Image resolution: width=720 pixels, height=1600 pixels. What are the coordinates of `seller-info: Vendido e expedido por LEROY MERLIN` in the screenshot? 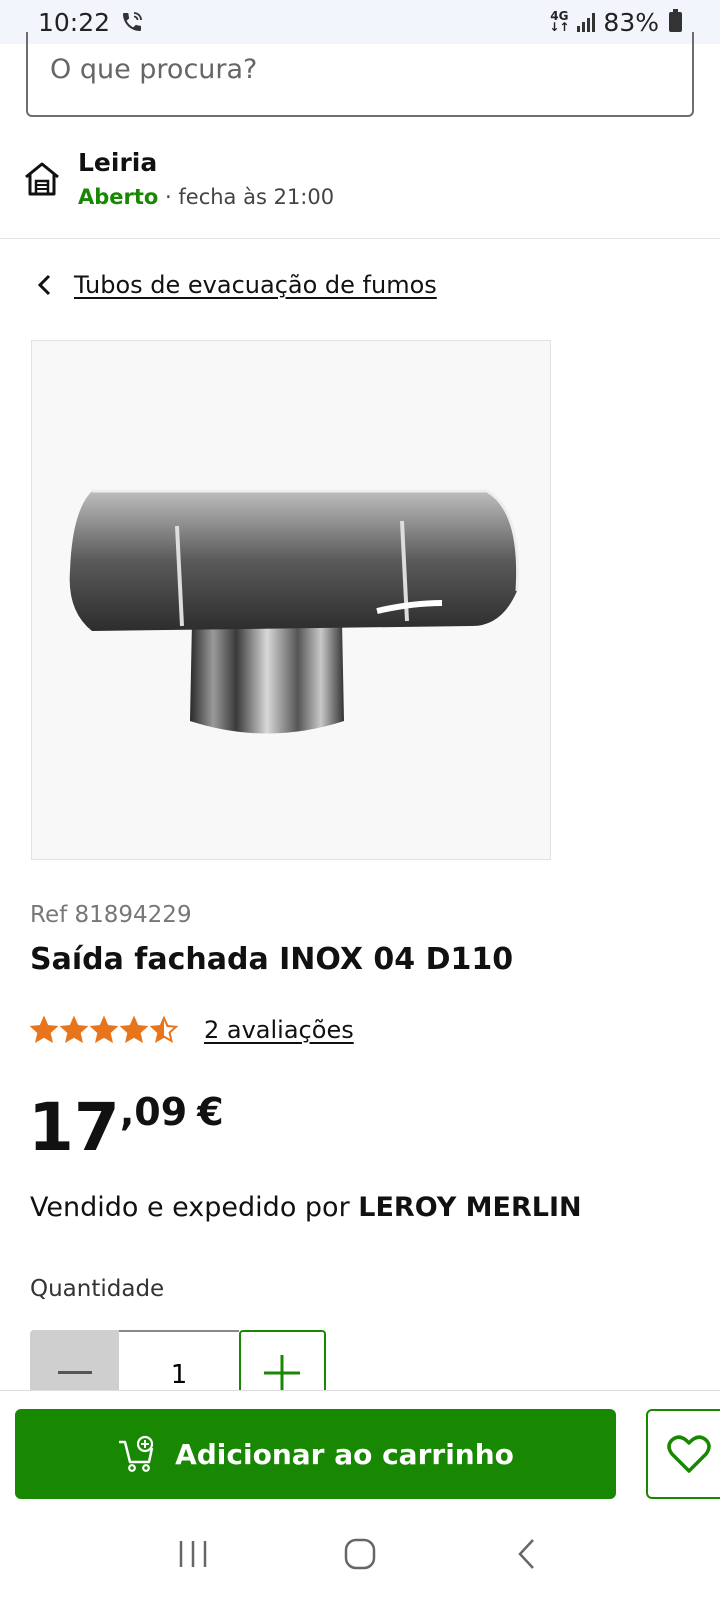 It's located at (306, 1207).